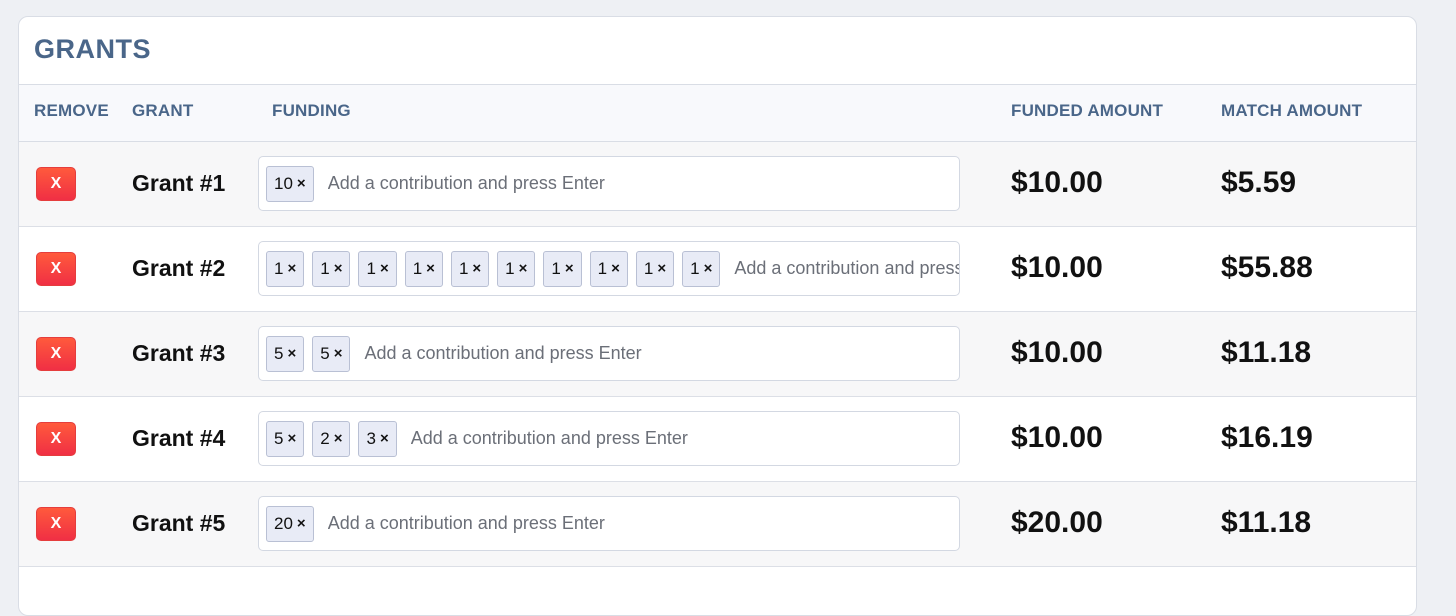  I want to click on match-amount: $5.59, so click(1259, 182).